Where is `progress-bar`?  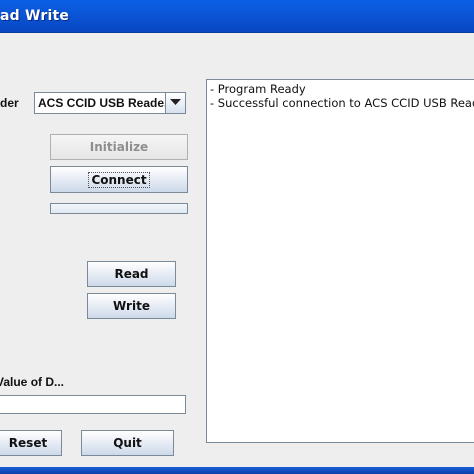 progress-bar is located at coordinates (119, 208).